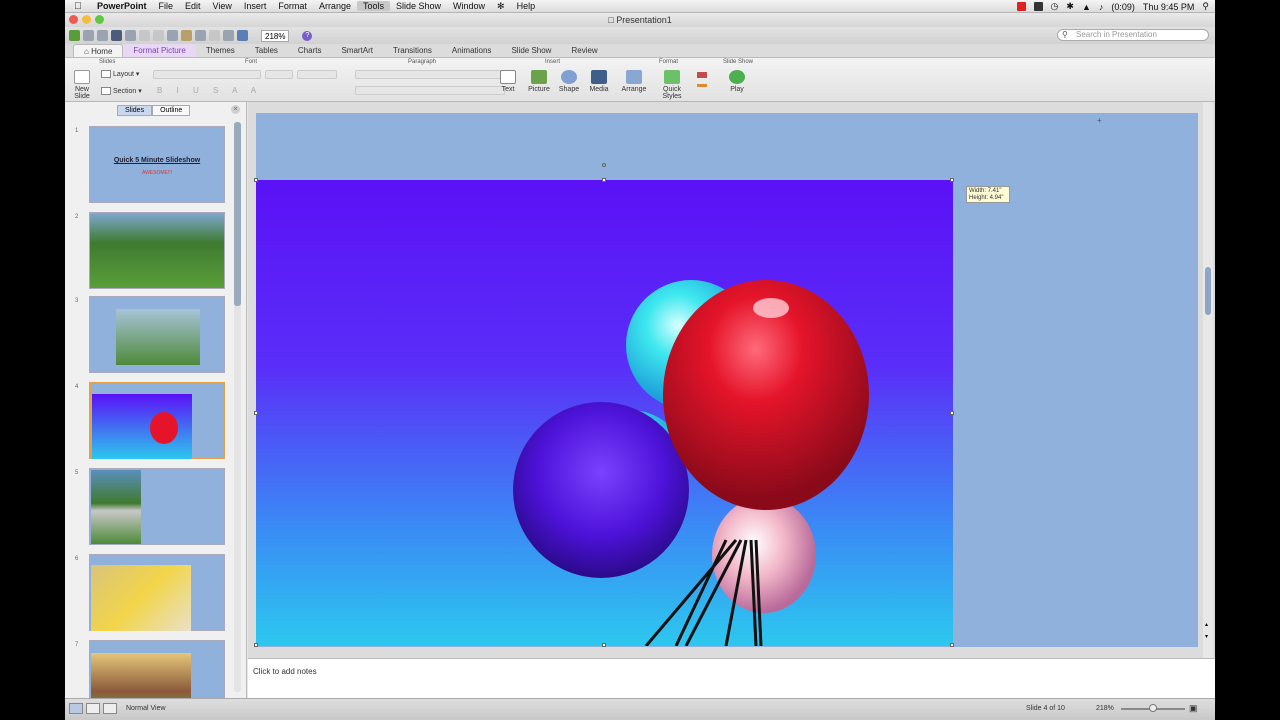 The image size is (1280, 720). Describe the element at coordinates (310, 50) in the screenshot. I see `tab-charts: Charts` at that location.